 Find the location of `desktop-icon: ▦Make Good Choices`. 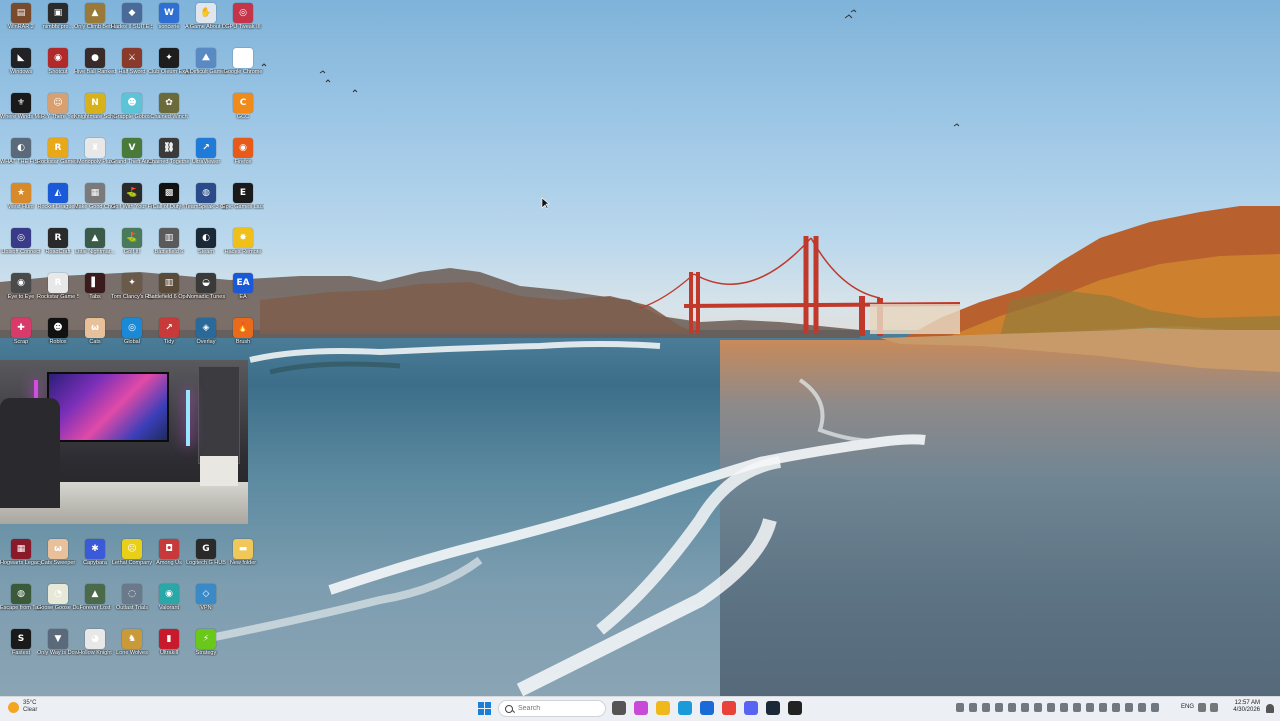

desktop-icon: ▦Make Good Choices is located at coordinates (95, 202).